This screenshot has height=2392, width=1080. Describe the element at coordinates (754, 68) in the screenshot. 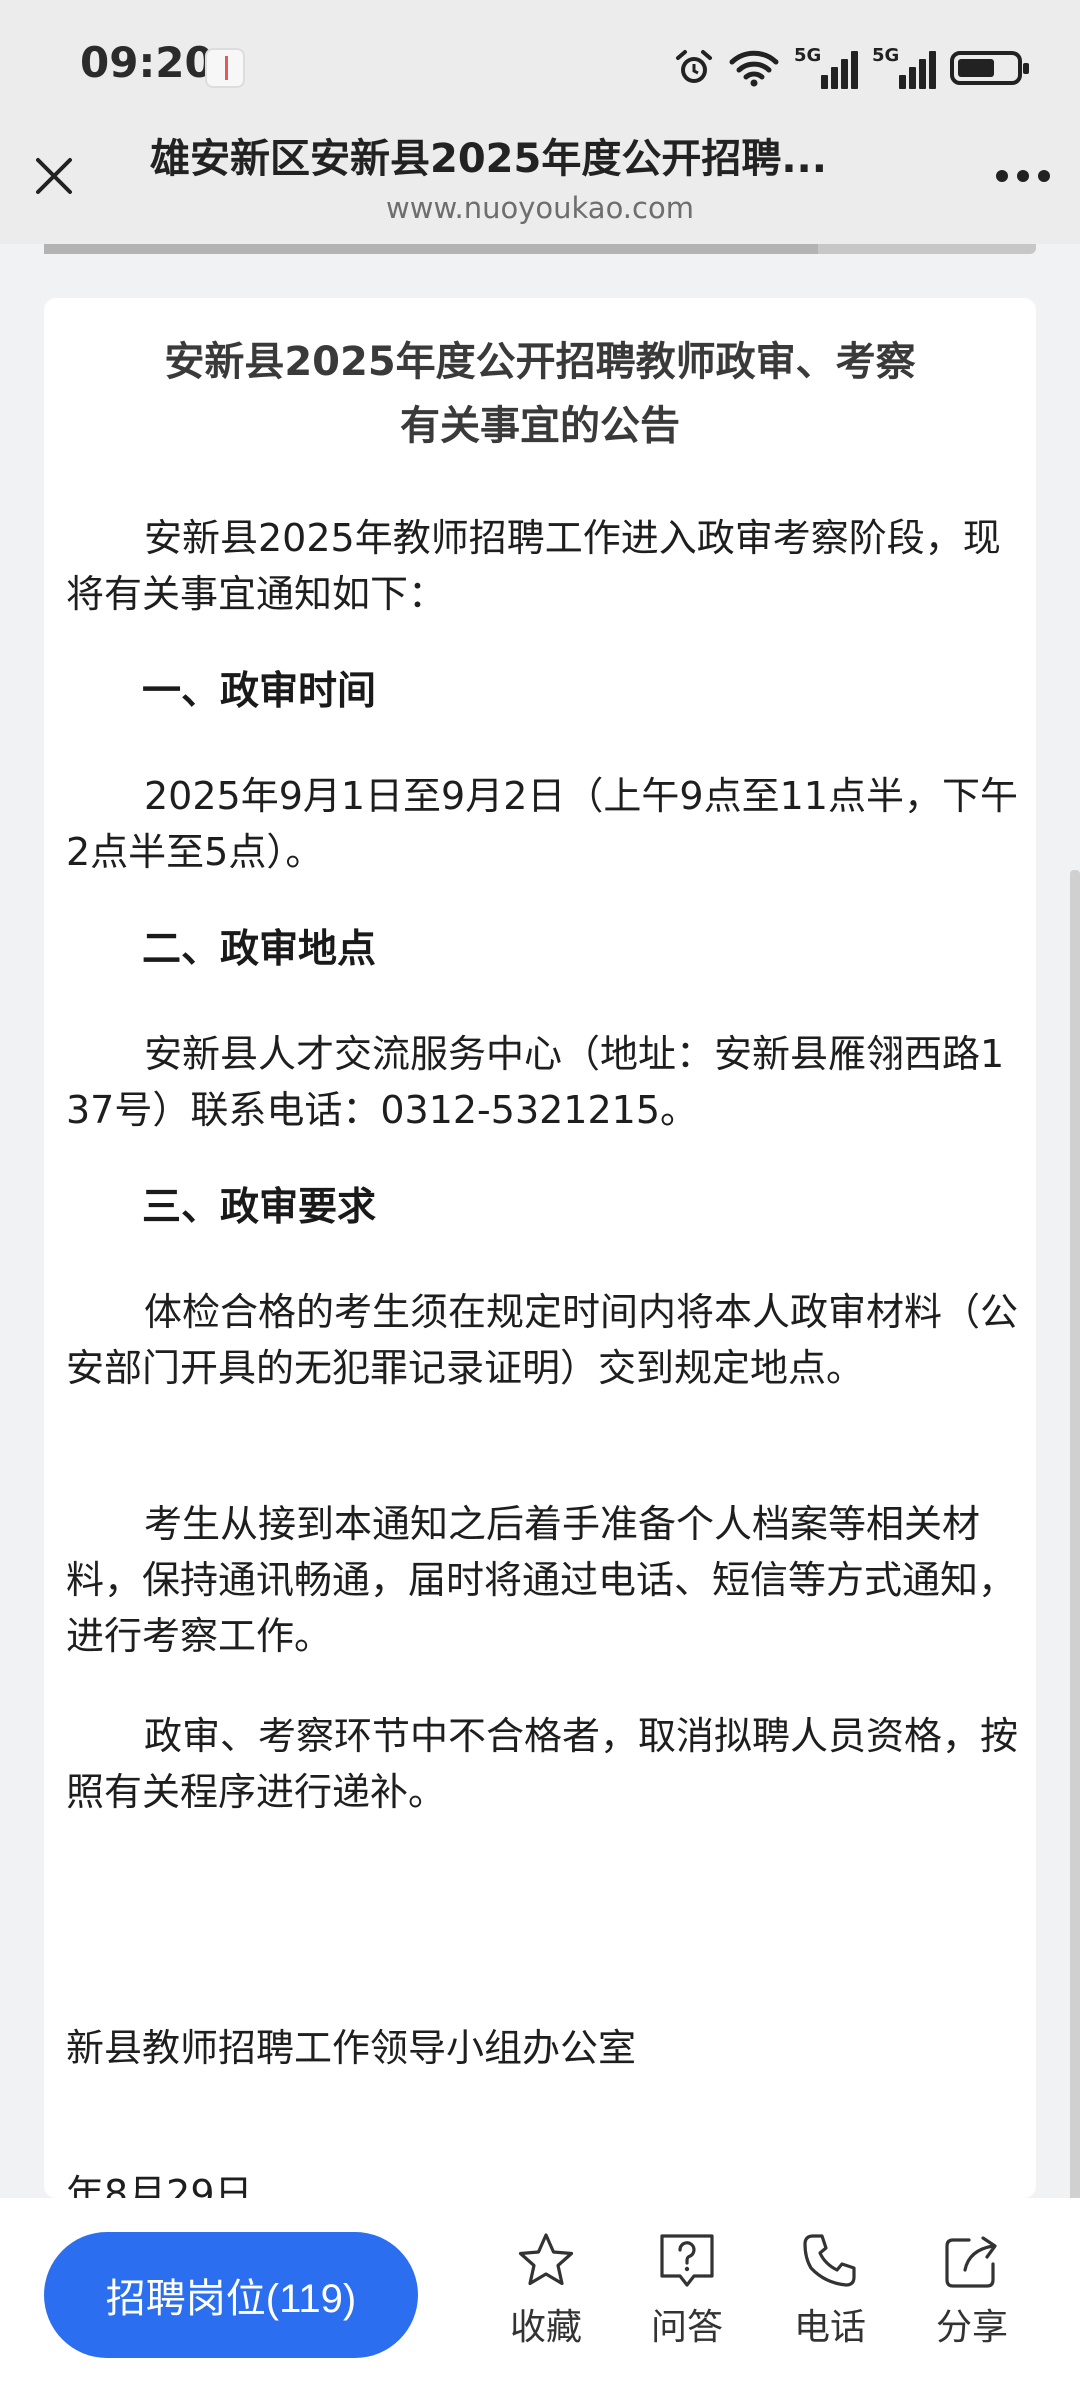

I see `wifi-icon` at that location.